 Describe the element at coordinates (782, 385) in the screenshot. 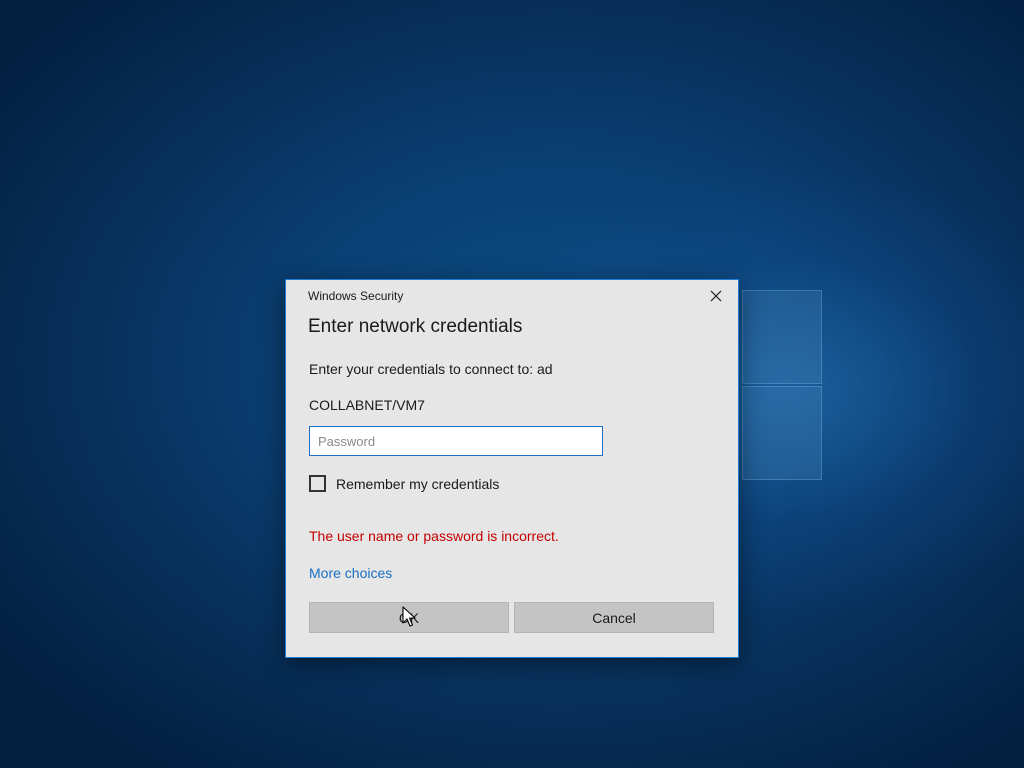

I see `windows-logo-icon` at that location.